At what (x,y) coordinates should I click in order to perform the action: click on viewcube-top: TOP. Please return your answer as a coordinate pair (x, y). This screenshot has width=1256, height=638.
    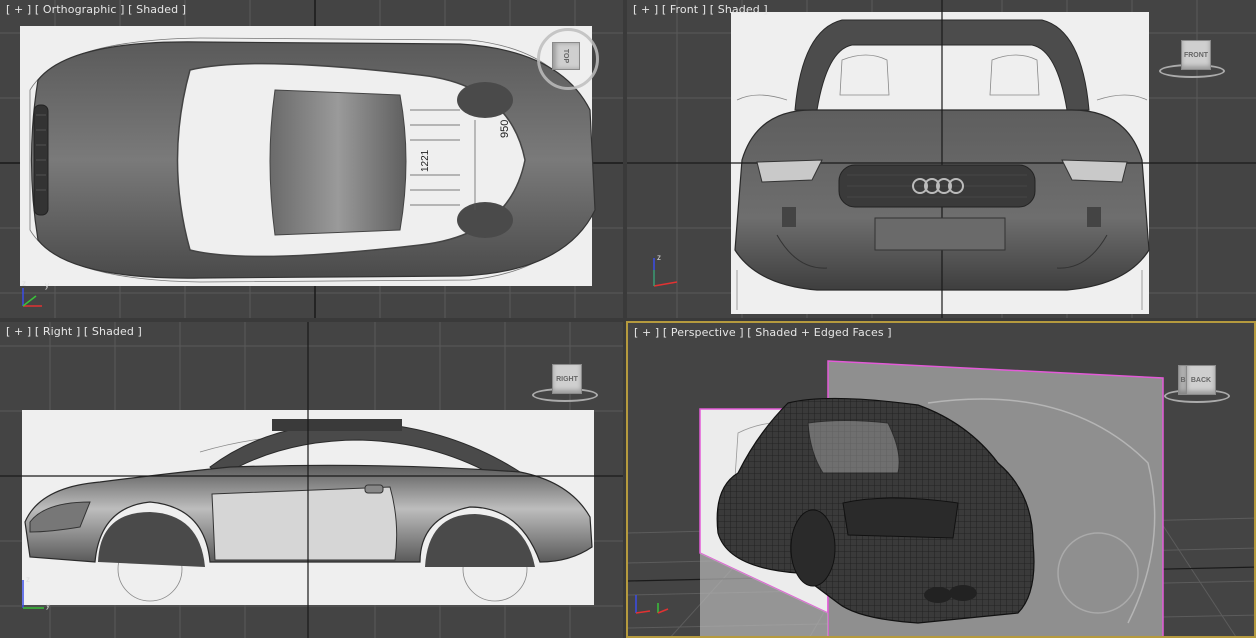
    Looking at the image, I should click on (570, 57).